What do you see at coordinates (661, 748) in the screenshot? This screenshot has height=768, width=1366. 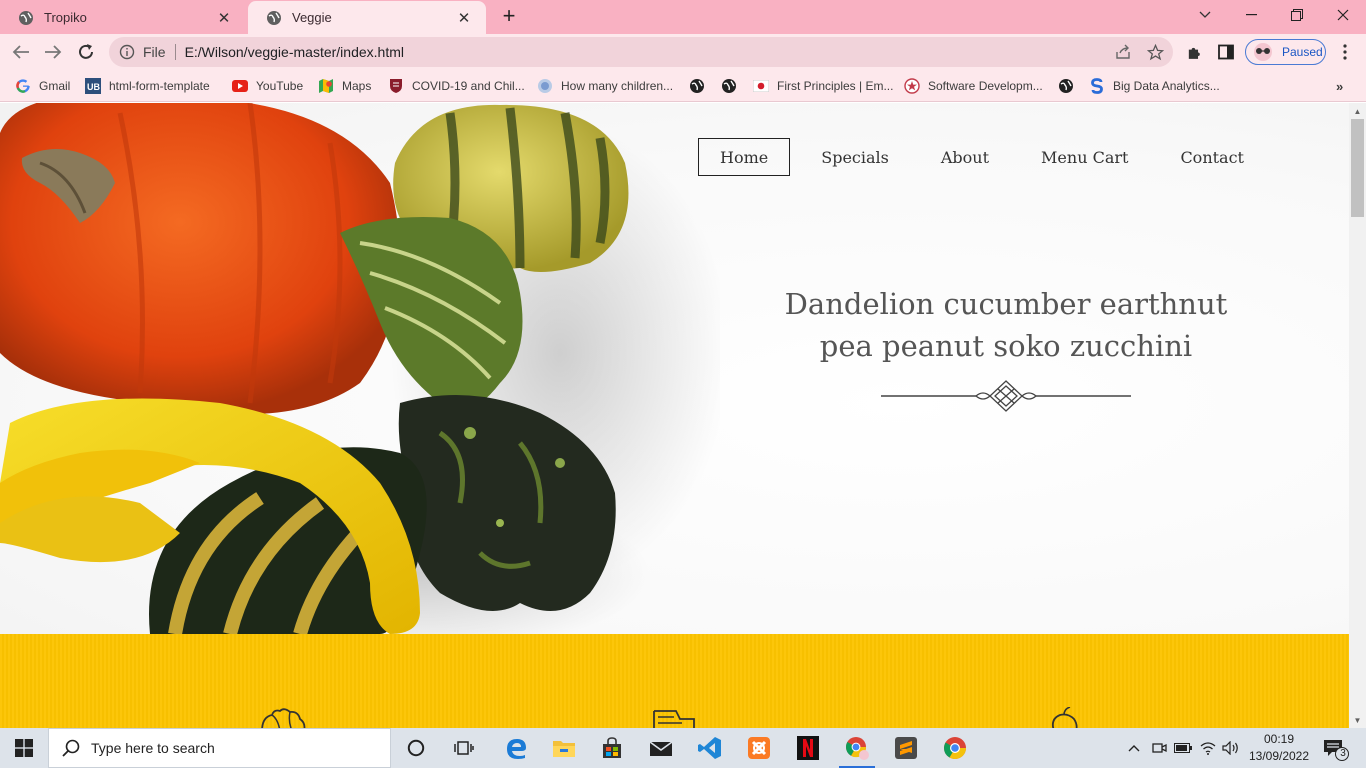 I see `mail-icon` at bounding box center [661, 748].